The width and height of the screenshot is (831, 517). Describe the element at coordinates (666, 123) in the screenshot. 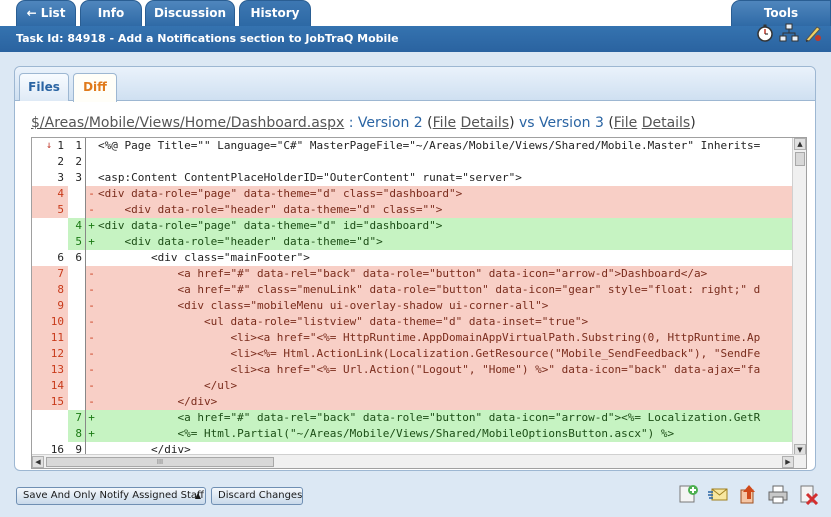

I see `version-right-details-link: Details` at that location.